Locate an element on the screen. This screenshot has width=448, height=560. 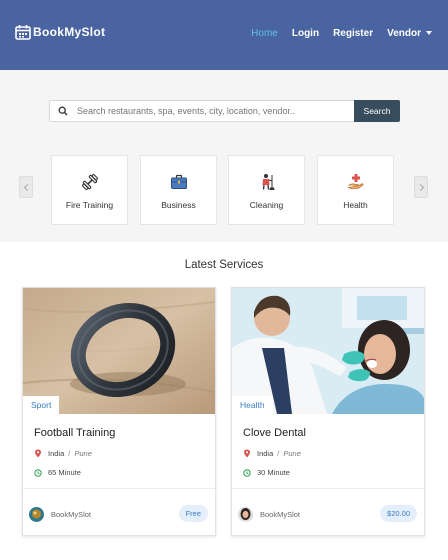
brand-logo: BookMySlot is located at coordinates (60, 32).